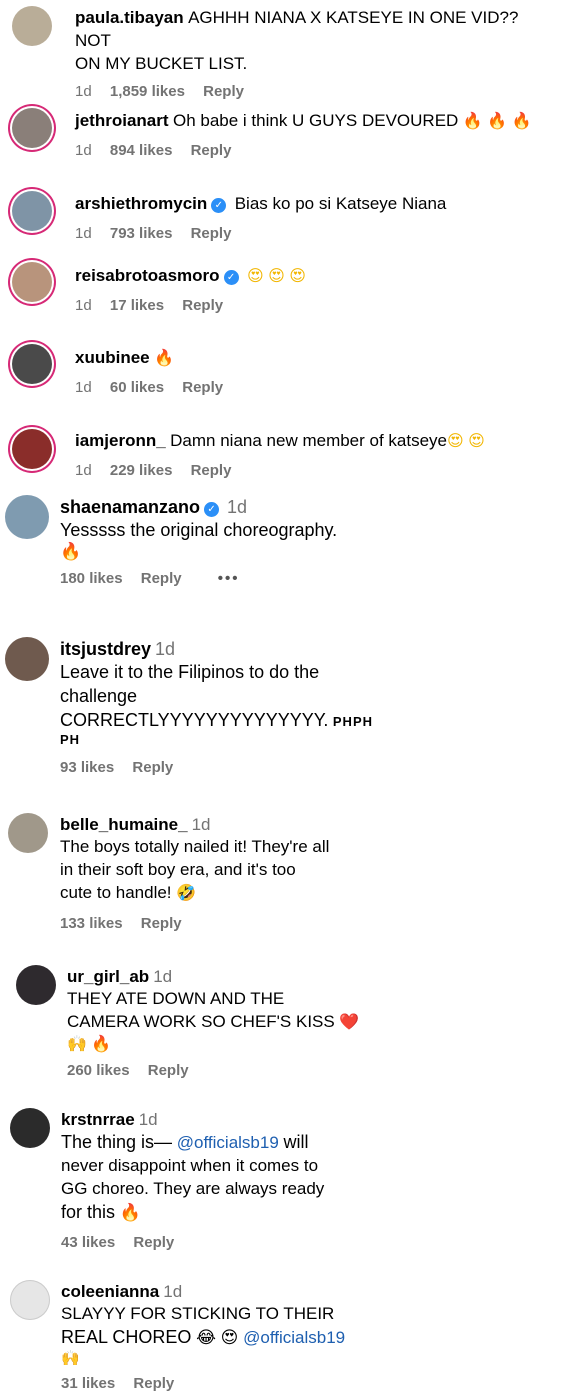 This screenshot has height=1400, width=565. What do you see at coordinates (229, 578) in the screenshot?
I see `more-options-icon: •••` at bounding box center [229, 578].